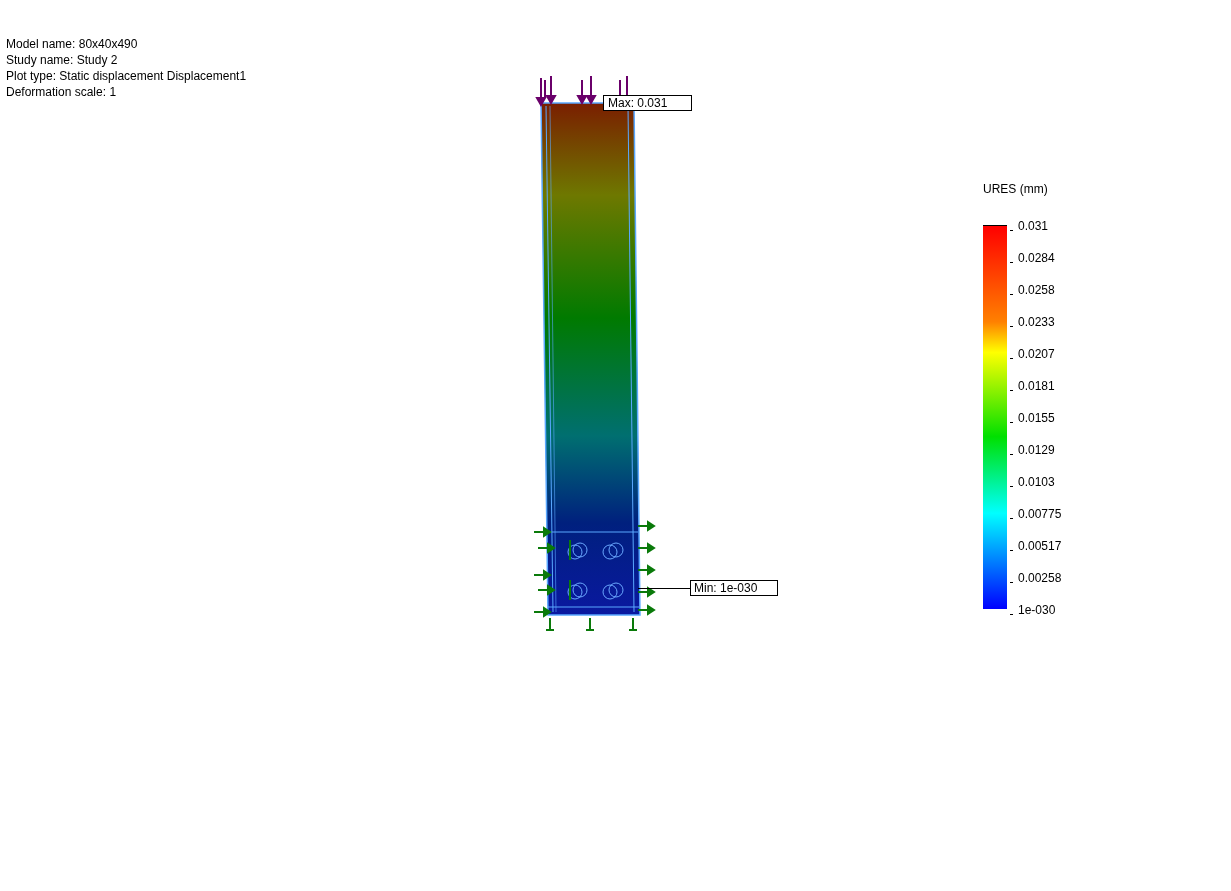 Image resolution: width=1231 pixels, height=891 pixels. I want to click on scale-label: 0.0155, so click(1036, 418).